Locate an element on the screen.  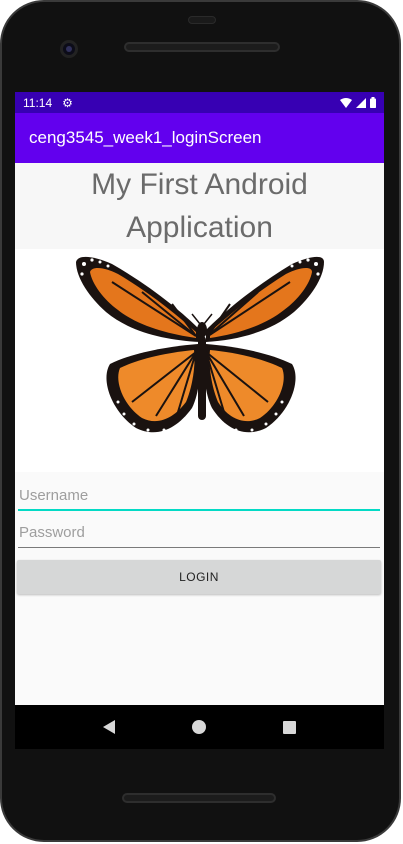
title-line-2: Application is located at coordinates (199, 227).